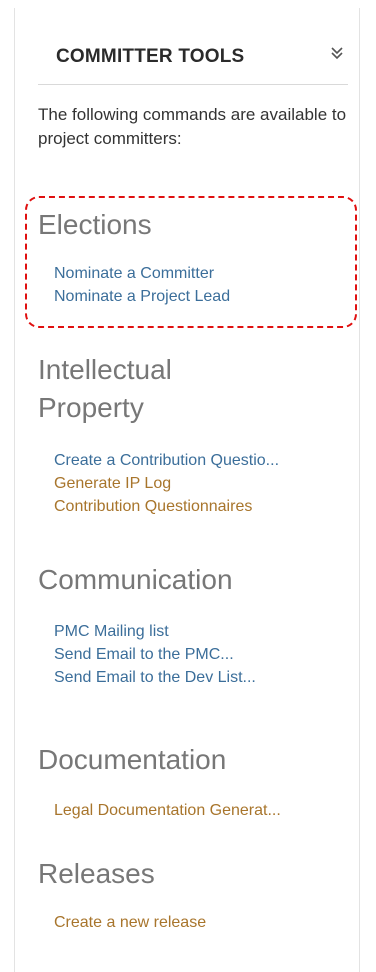  What do you see at coordinates (204, 506) in the screenshot?
I see `contribution-questionnaires-link: Contribution Questionnaires` at bounding box center [204, 506].